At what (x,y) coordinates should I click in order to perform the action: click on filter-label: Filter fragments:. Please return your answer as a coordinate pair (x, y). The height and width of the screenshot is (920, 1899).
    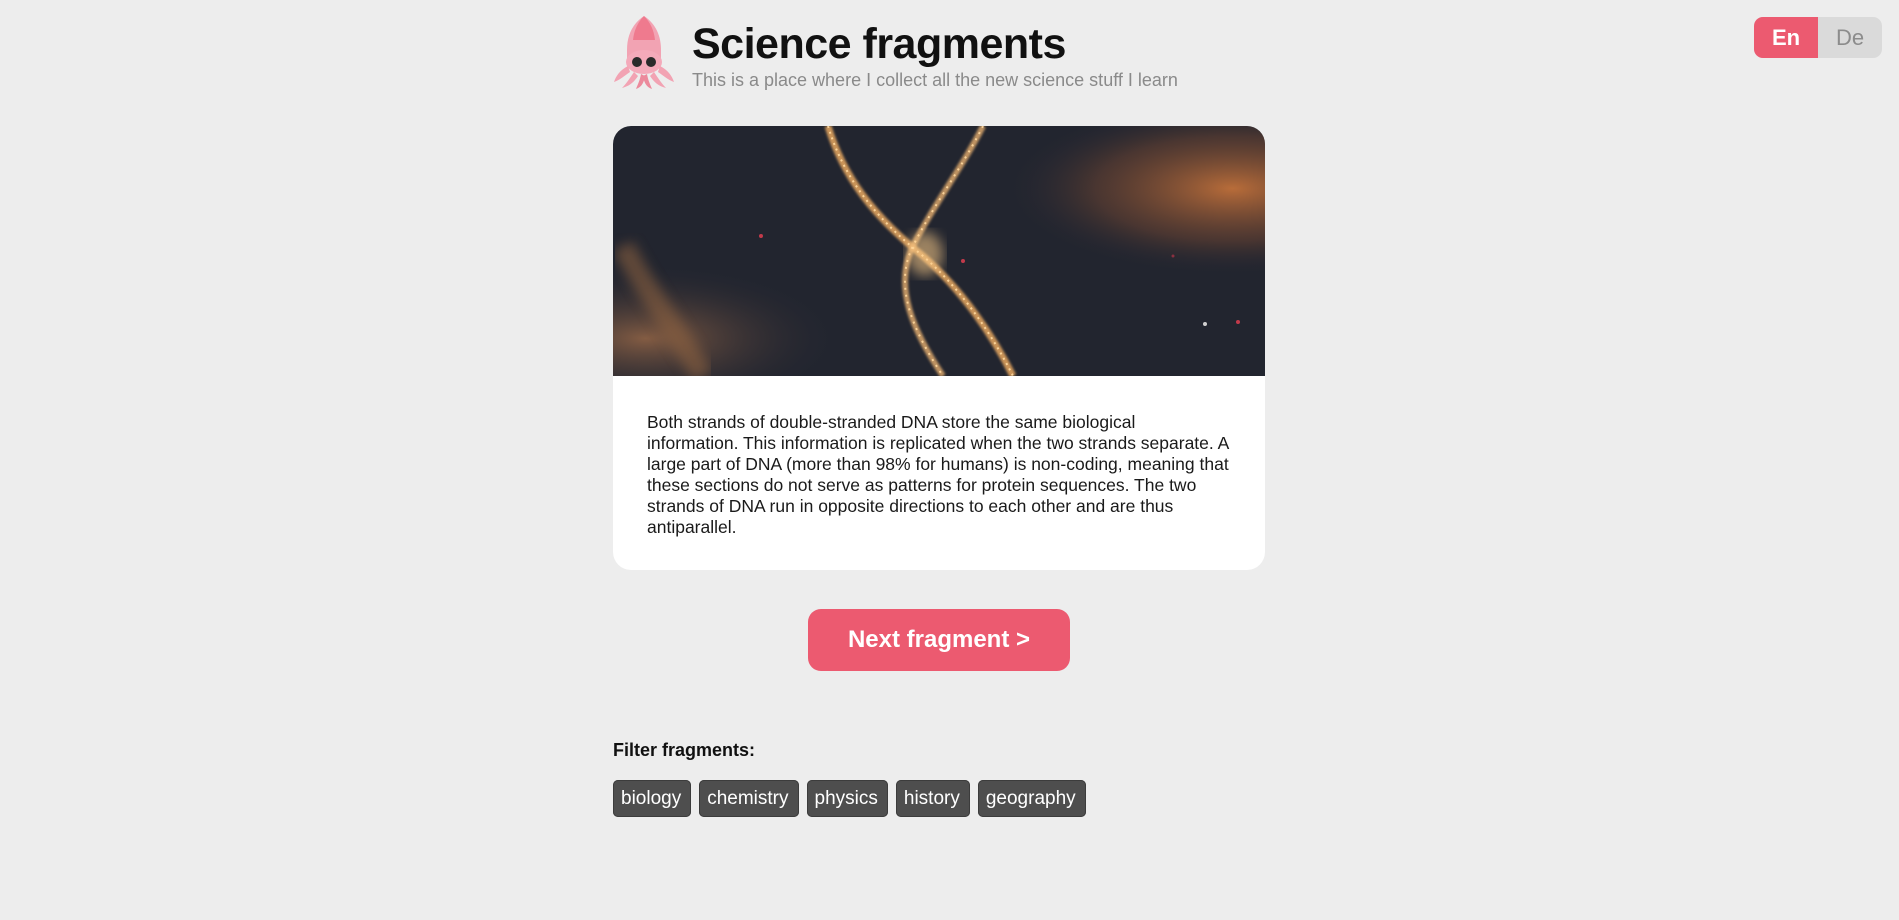
    Looking at the image, I should click on (684, 750).